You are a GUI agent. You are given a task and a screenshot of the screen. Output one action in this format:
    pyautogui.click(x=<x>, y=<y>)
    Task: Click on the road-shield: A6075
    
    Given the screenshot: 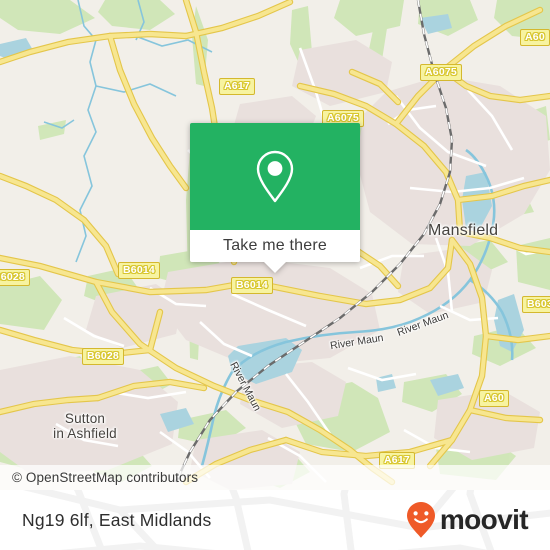 What is the action you would take?
    pyautogui.click(x=441, y=72)
    